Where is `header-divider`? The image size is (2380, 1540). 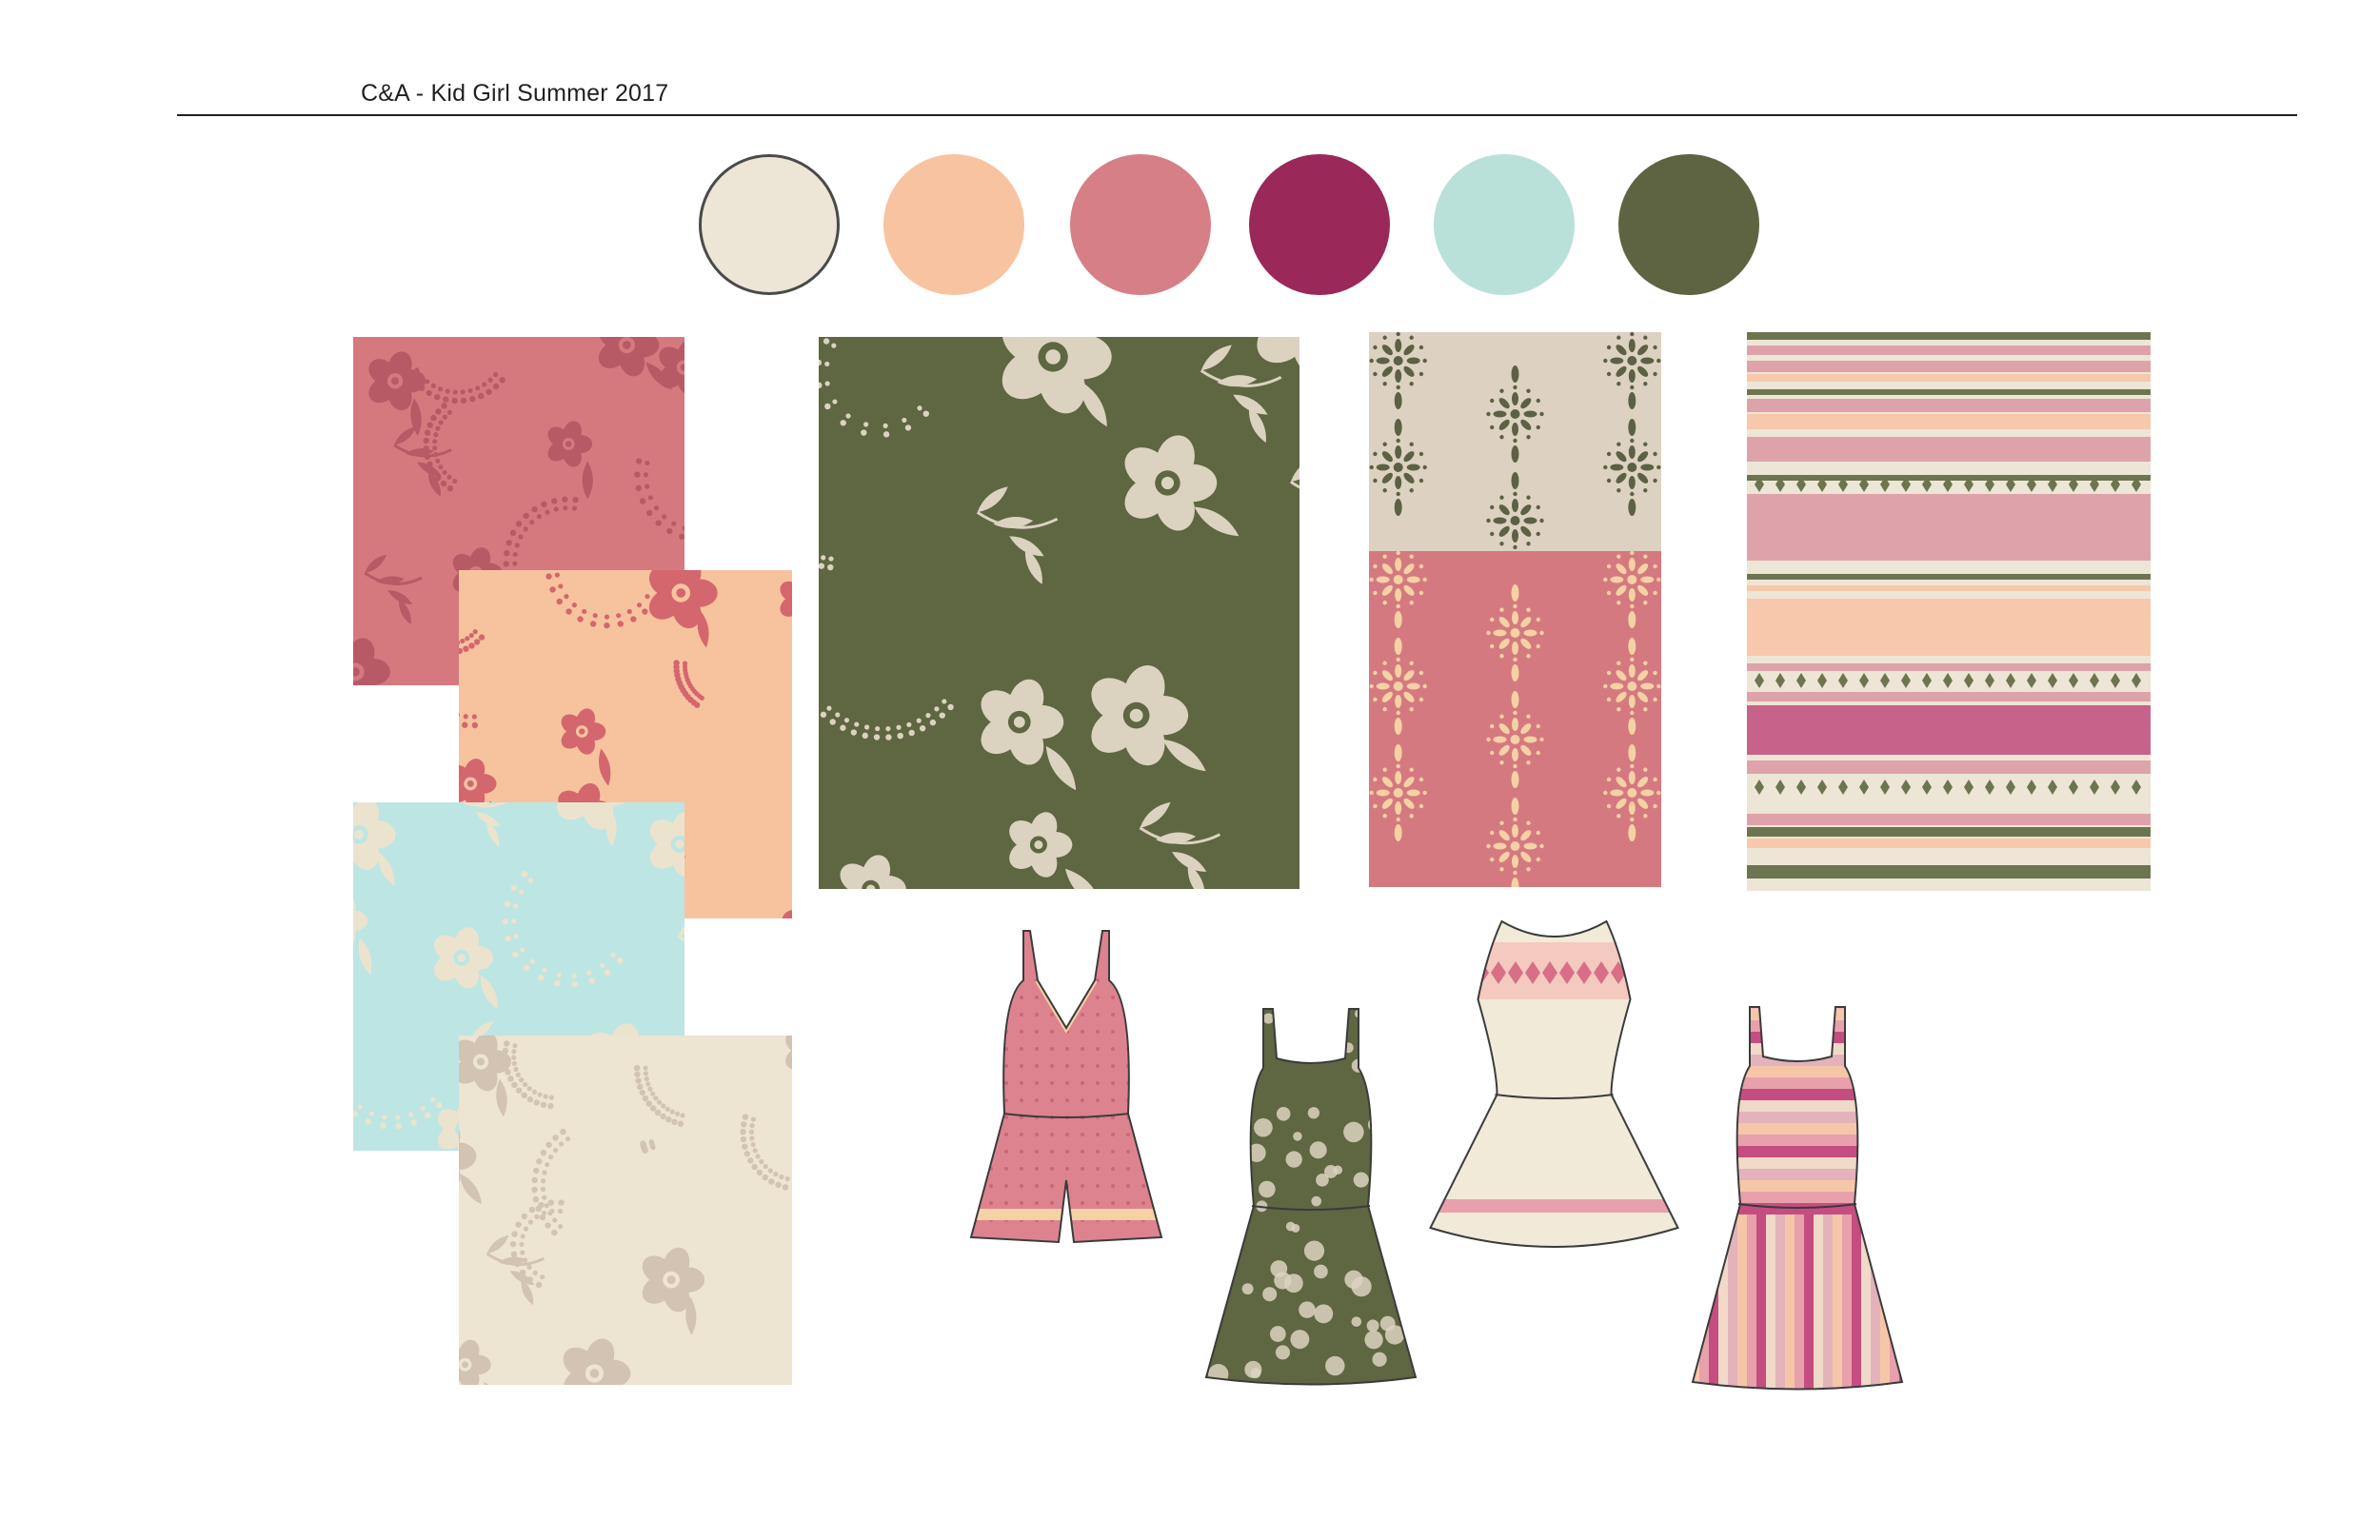
header-divider is located at coordinates (1237, 115).